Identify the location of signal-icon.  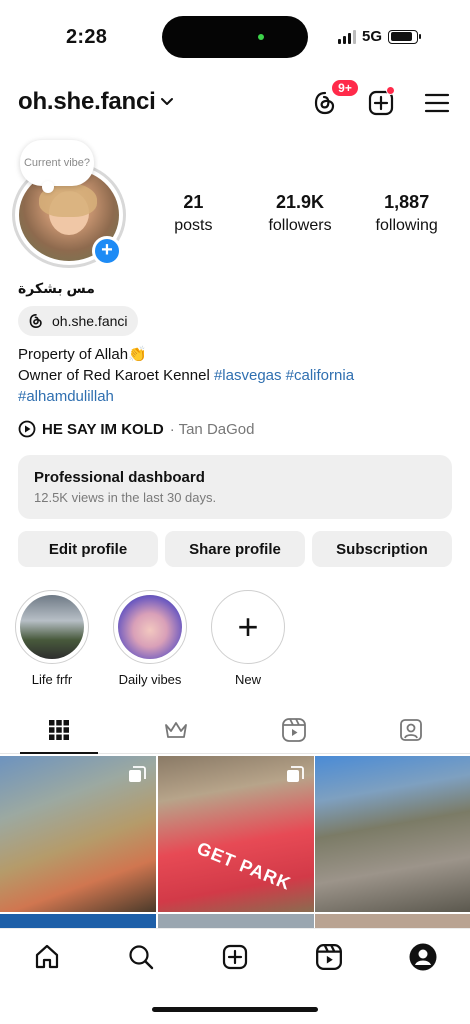
(347, 36).